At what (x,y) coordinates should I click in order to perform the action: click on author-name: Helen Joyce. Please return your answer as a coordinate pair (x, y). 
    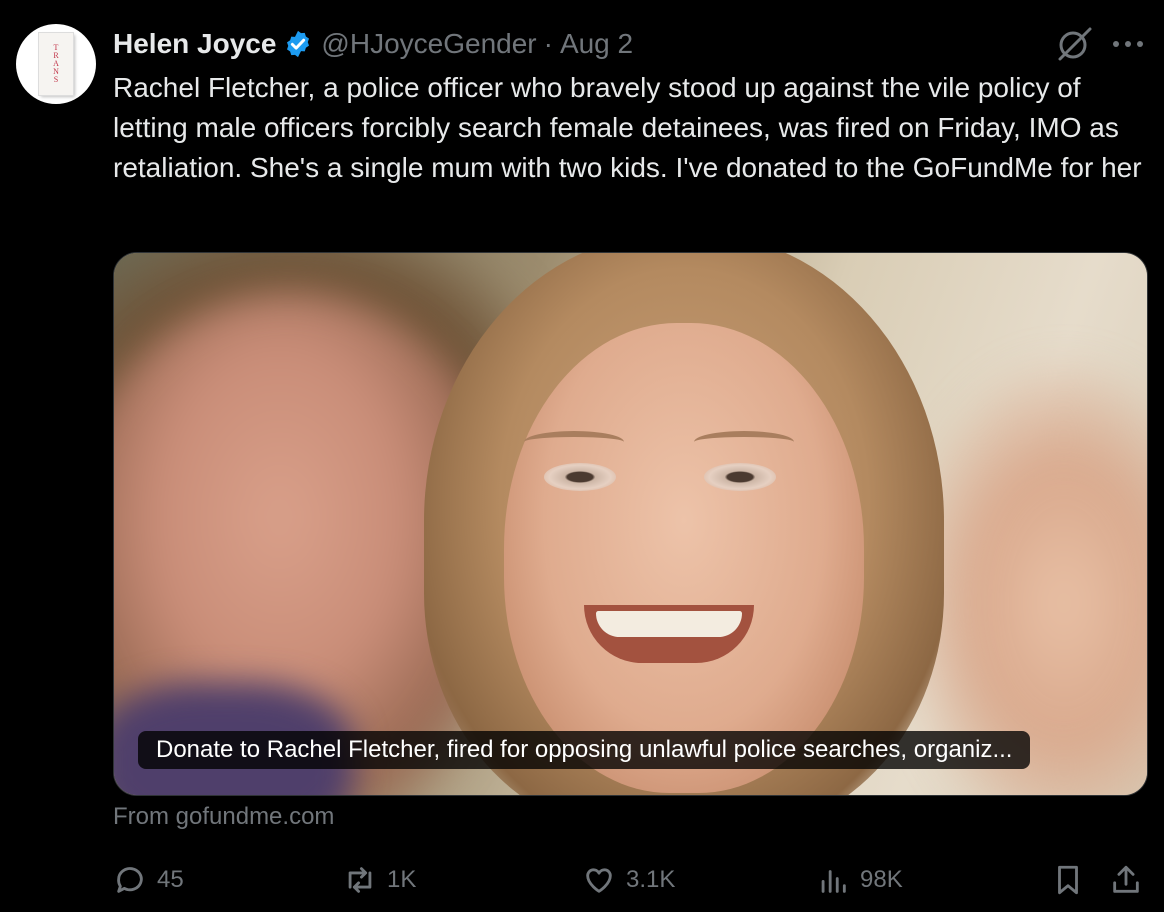
    Looking at the image, I should click on (194, 44).